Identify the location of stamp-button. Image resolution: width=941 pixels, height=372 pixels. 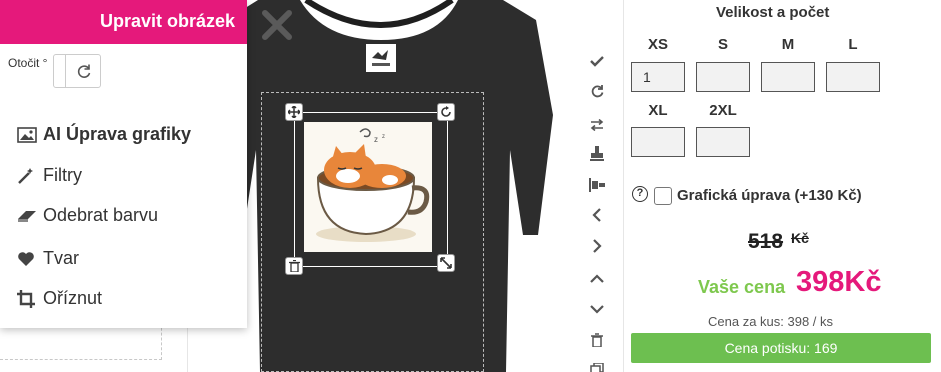
(597, 154).